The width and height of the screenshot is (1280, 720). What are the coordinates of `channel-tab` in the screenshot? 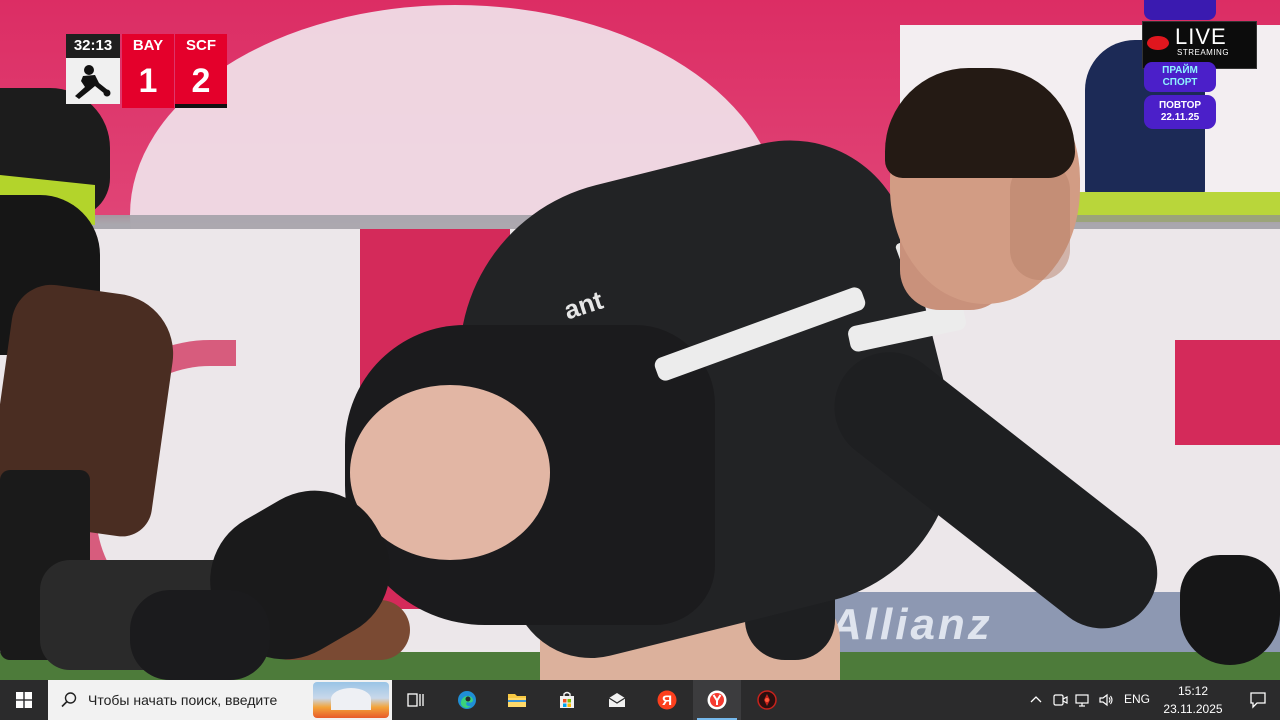 It's located at (1180, 10).